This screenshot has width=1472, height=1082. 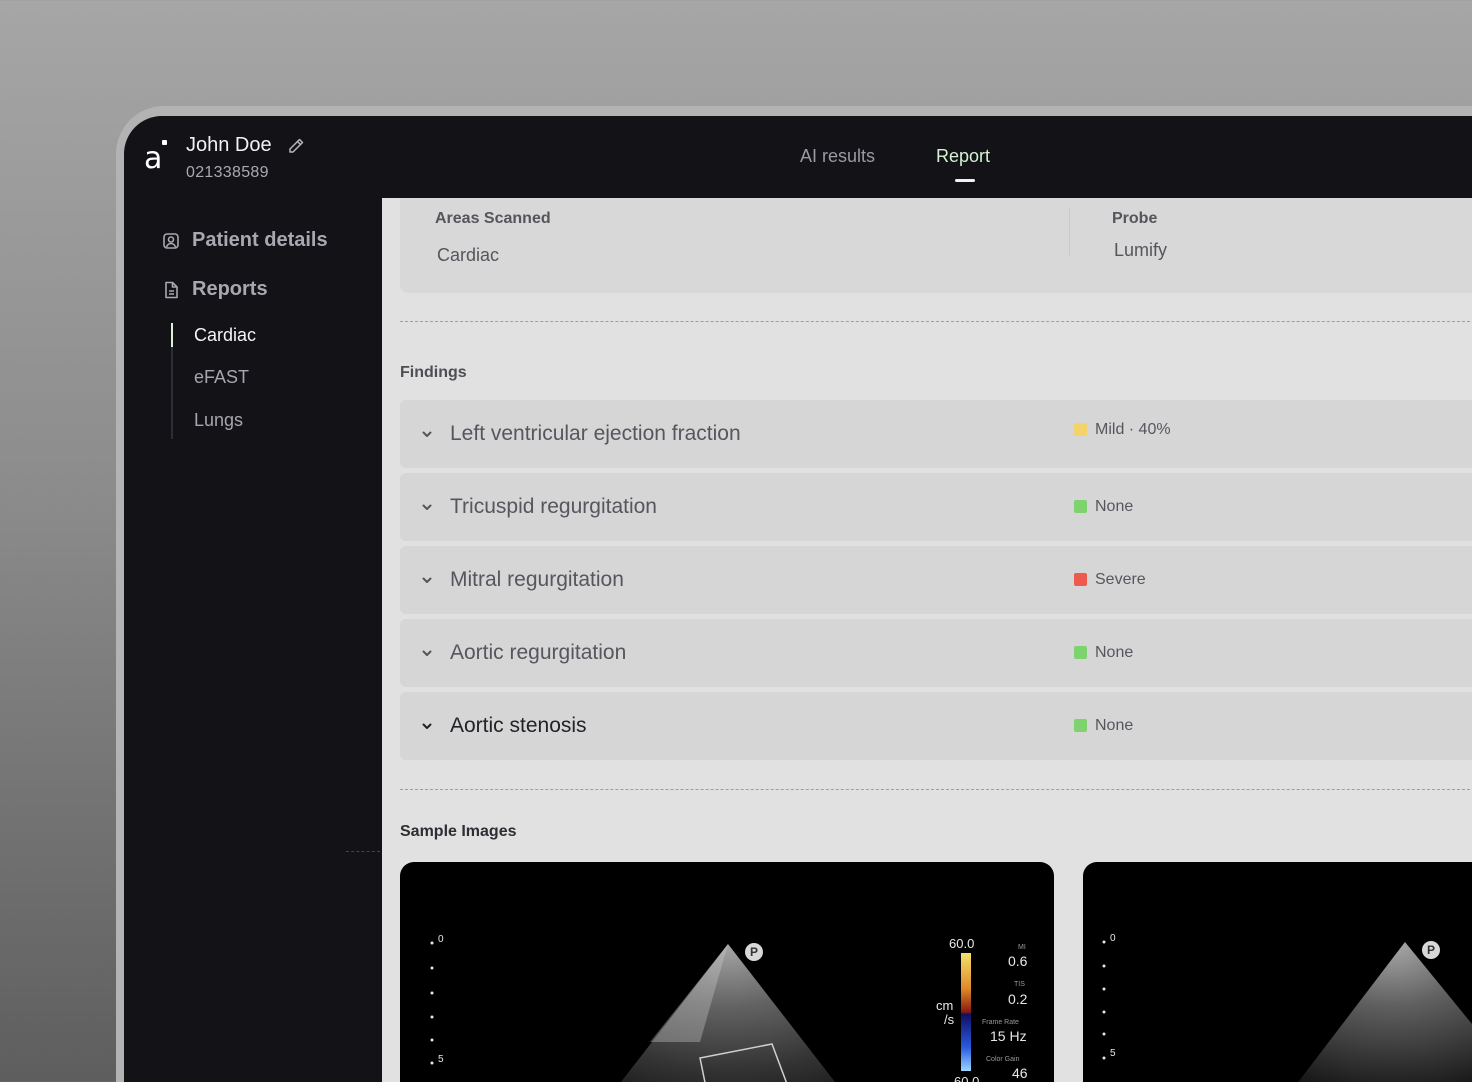 I want to click on finding-name: Mitral regurgitation, so click(x=537, y=579).